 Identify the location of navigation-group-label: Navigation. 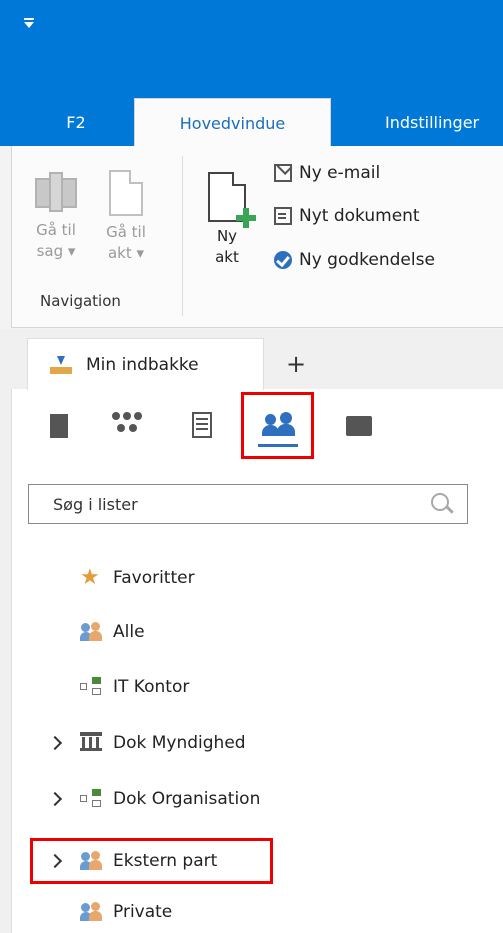
(80, 301).